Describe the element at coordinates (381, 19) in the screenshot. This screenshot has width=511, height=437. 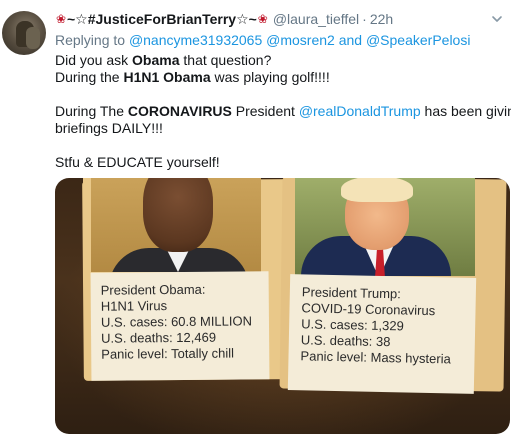
I see `timestamp: 22h` at that location.